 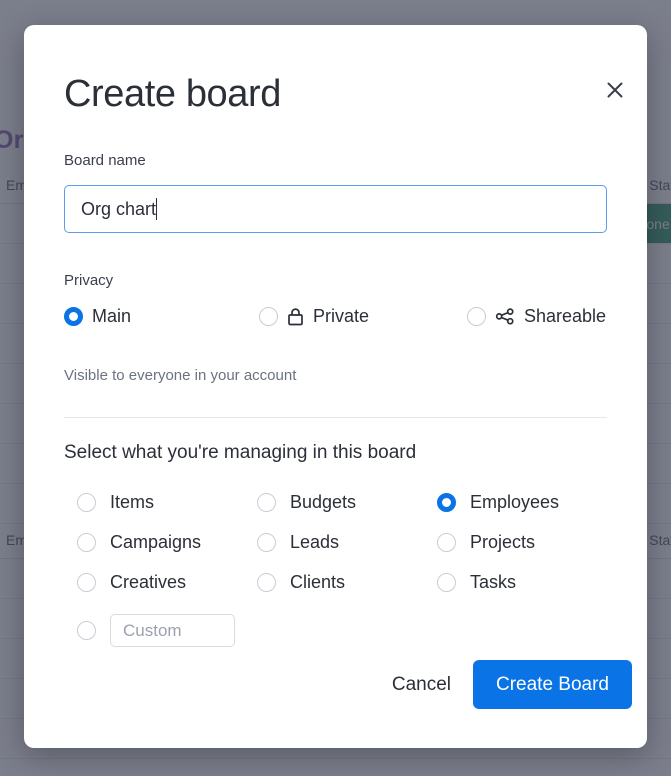 What do you see at coordinates (335, 417) in the screenshot?
I see `section-divider` at bounding box center [335, 417].